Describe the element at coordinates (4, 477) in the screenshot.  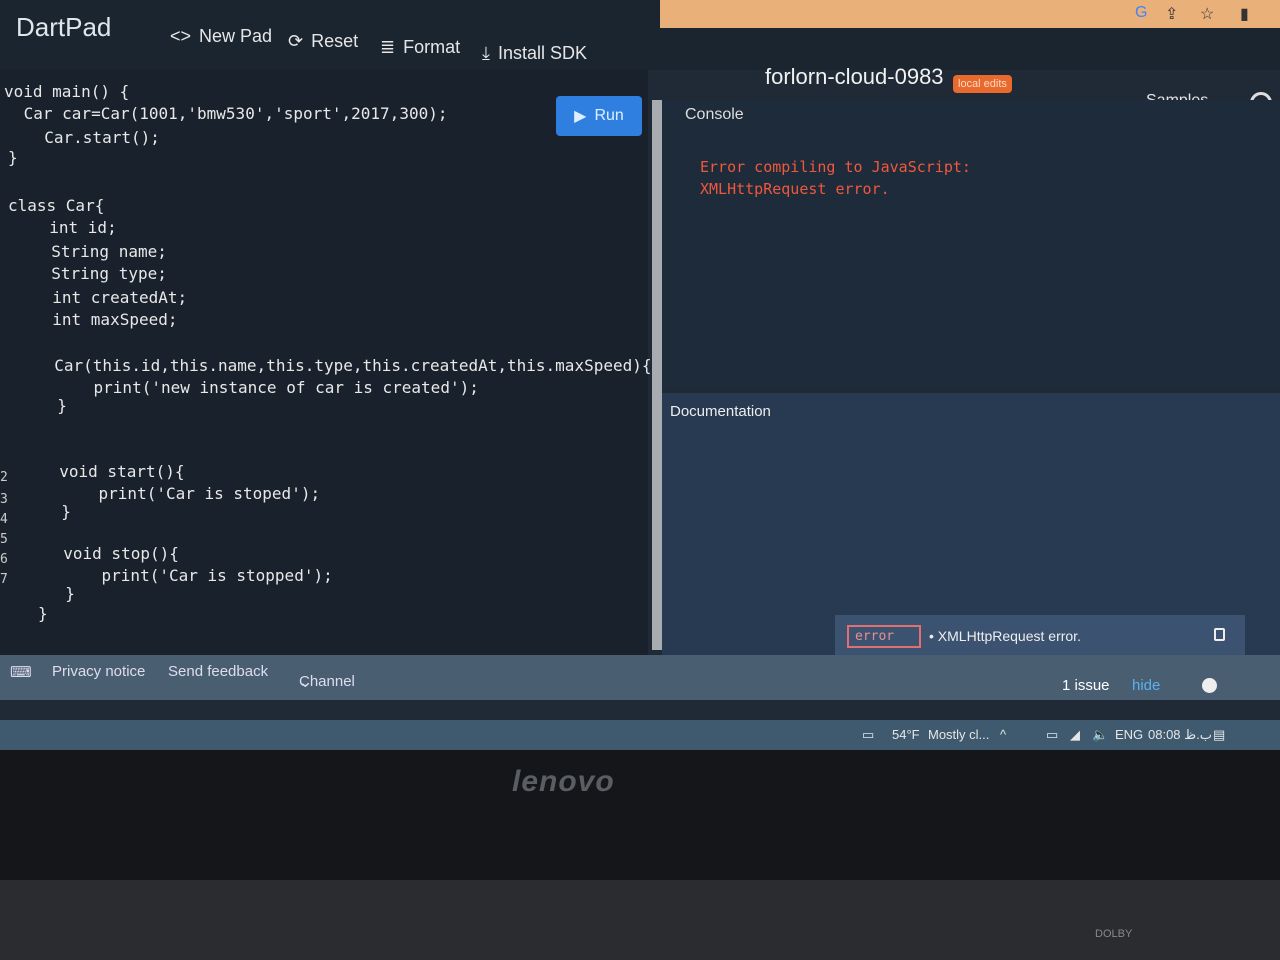
I see `line-number: 2` at that location.